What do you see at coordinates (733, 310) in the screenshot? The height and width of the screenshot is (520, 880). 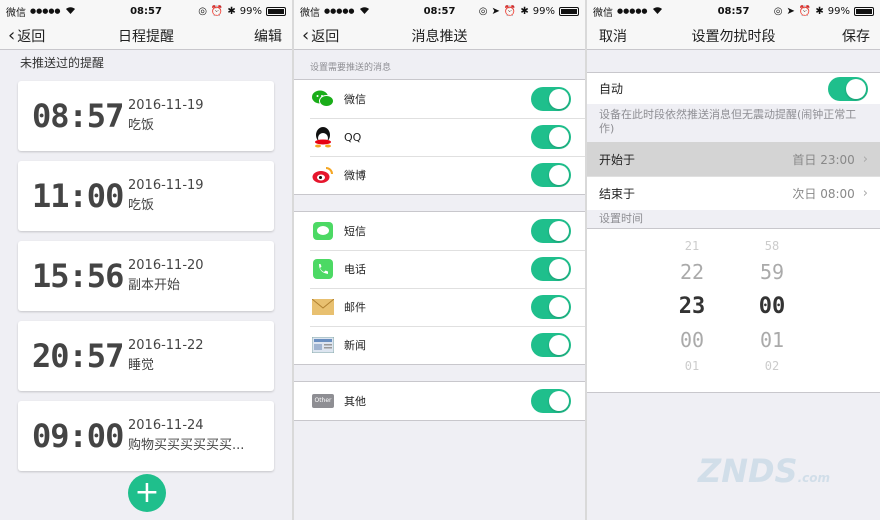 I see `time-picker: 21 22 23 00 01 58 59 00 01 02` at bounding box center [733, 310].